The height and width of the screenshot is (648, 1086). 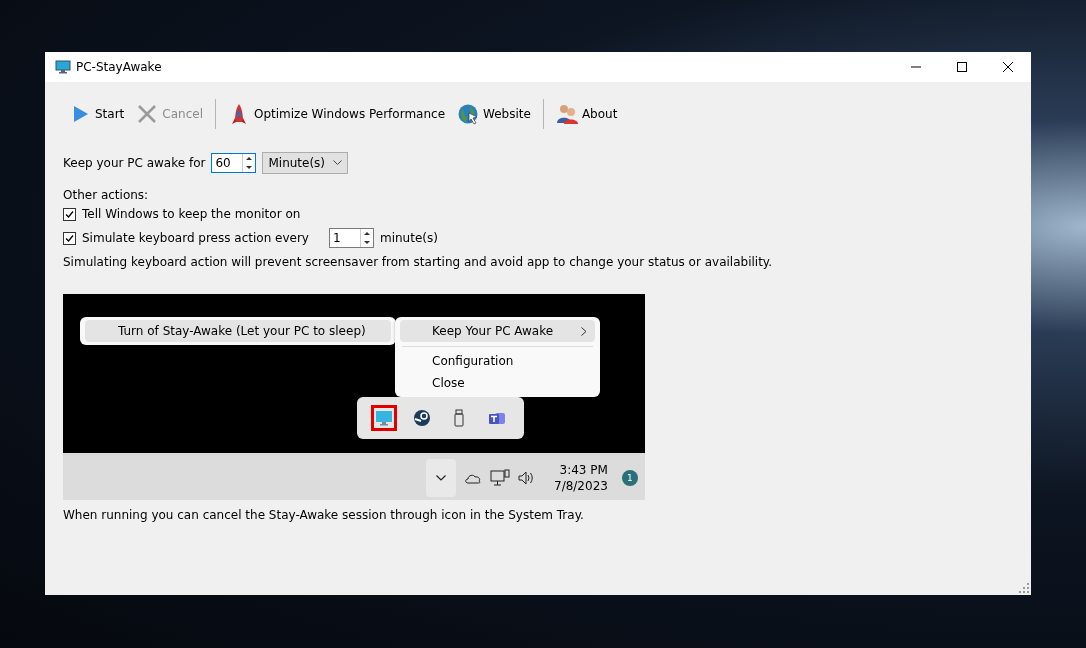 I want to click on checkbox-label: Simulate keyboard press action every, so click(x=195, y=238).